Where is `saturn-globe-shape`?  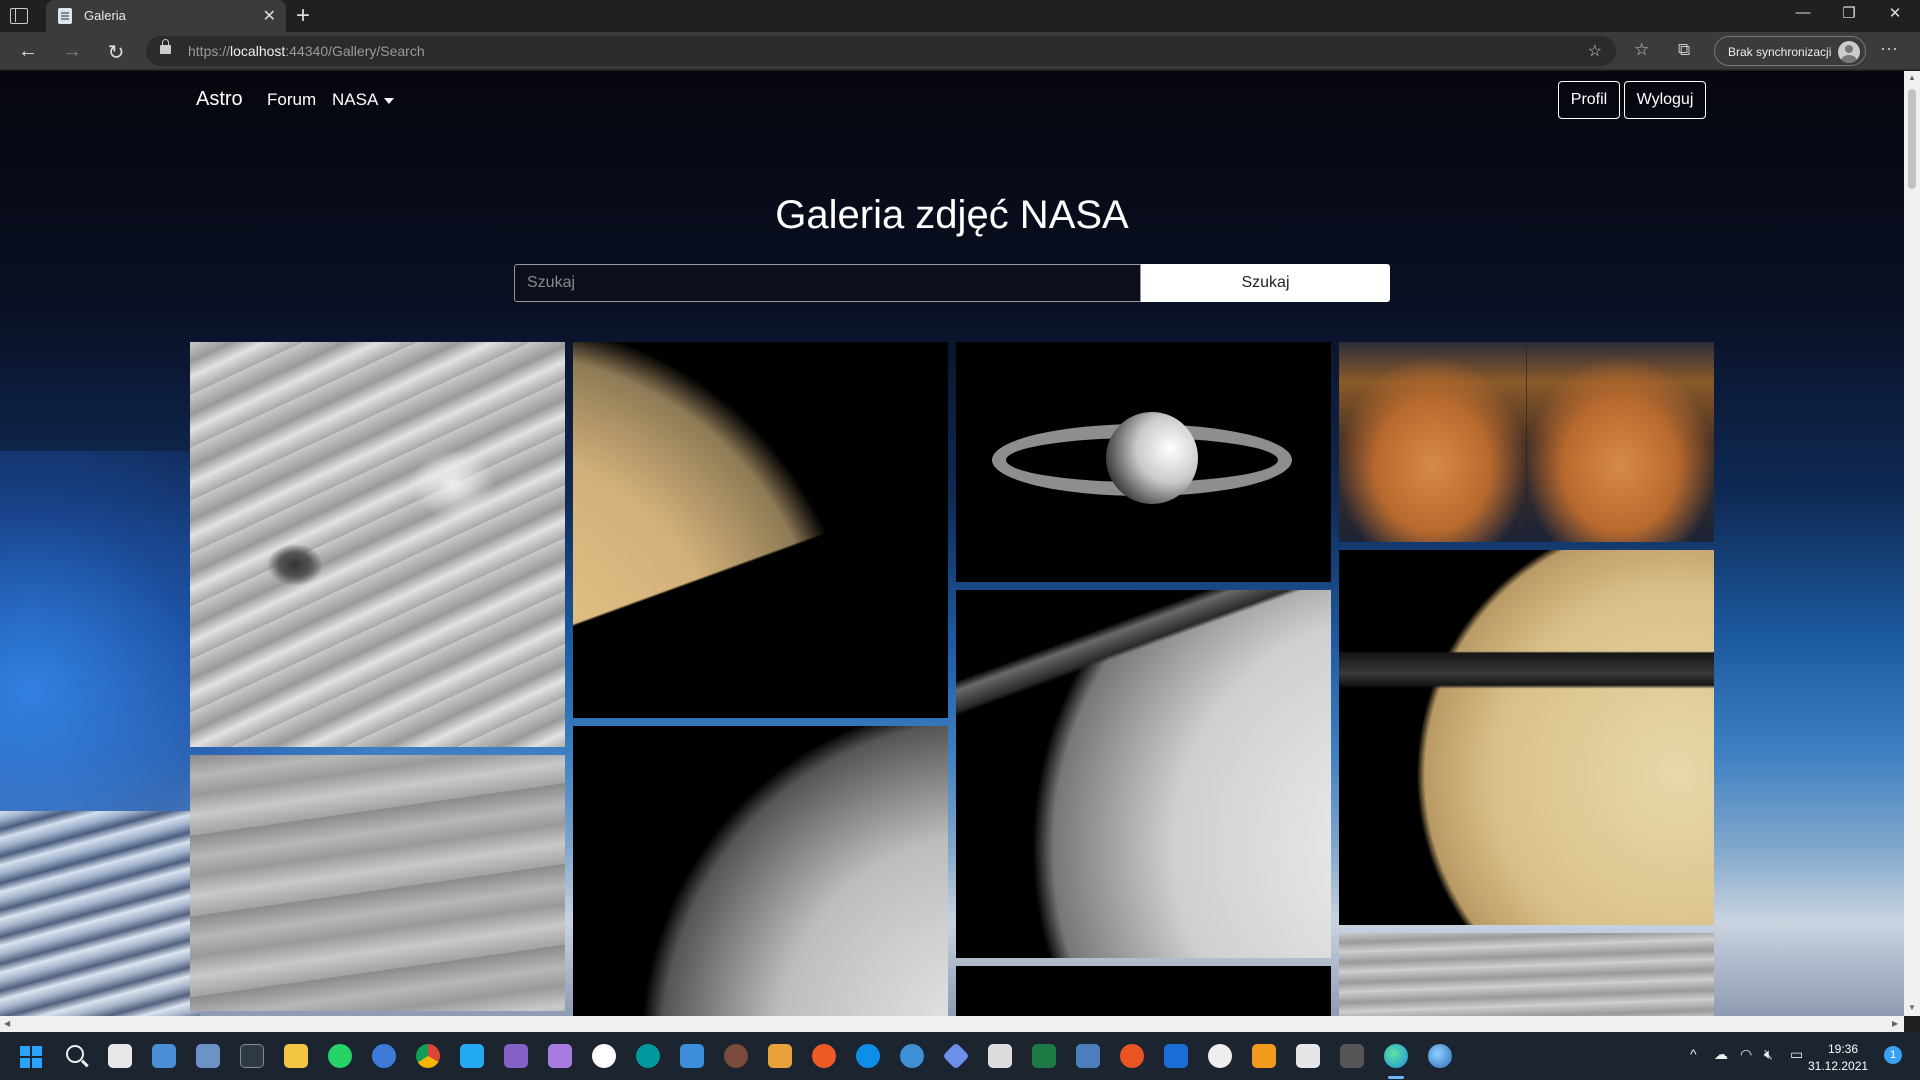 saturn-globe-shape is located at coordinates (1152, 458).